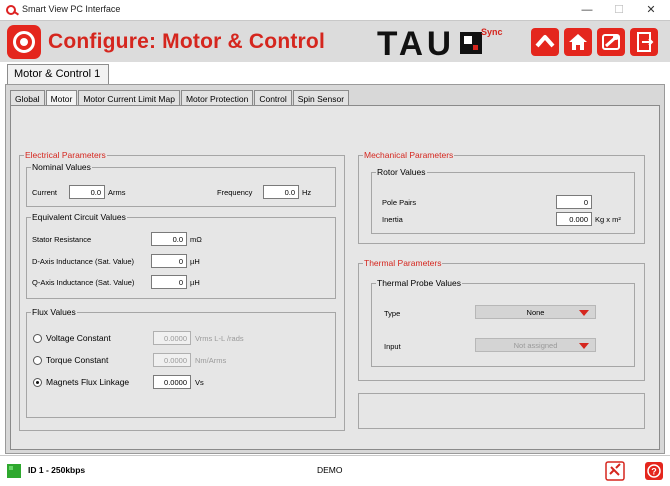  Describe the element at coordinates (409, 155) in the screenshot. I see `mechanical-parameters-legend: Mechanical Parameters` at that location.